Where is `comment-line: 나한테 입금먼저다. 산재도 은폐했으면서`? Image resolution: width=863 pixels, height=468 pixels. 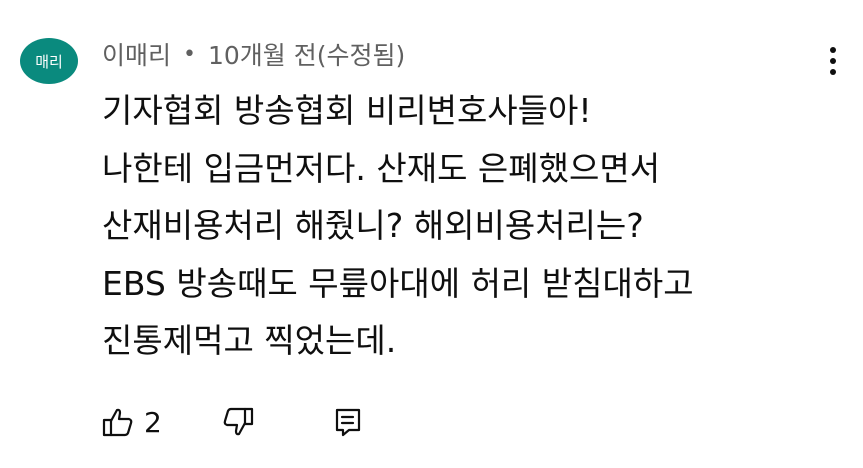 comment-line: 나한테 입금먼저다. 산재도 은폐했으면서 is located at coordinates (381, 168).